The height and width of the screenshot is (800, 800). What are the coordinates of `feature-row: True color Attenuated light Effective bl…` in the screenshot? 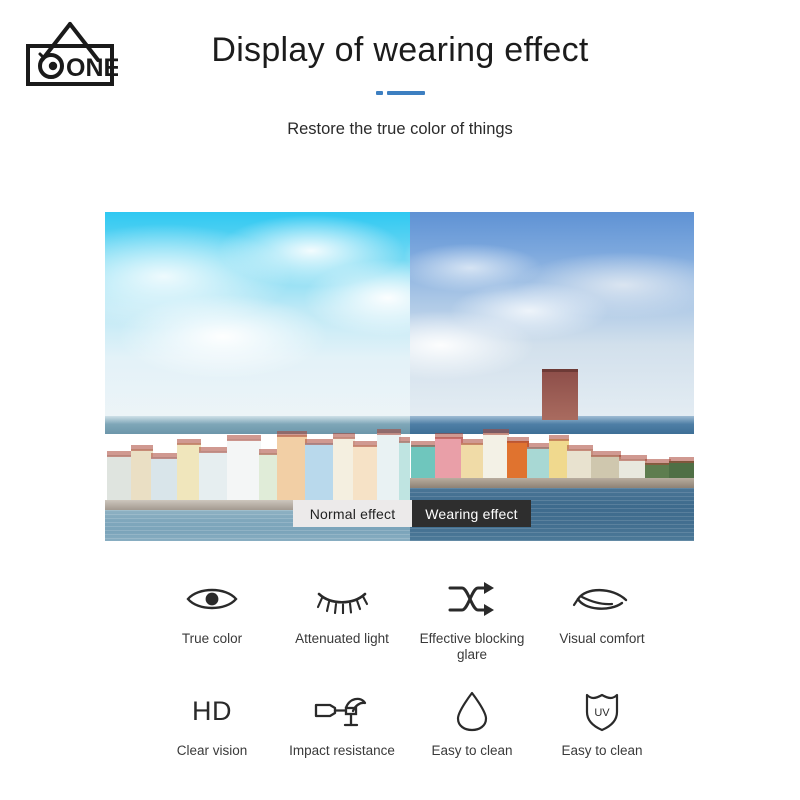 It's located at (407, 620).